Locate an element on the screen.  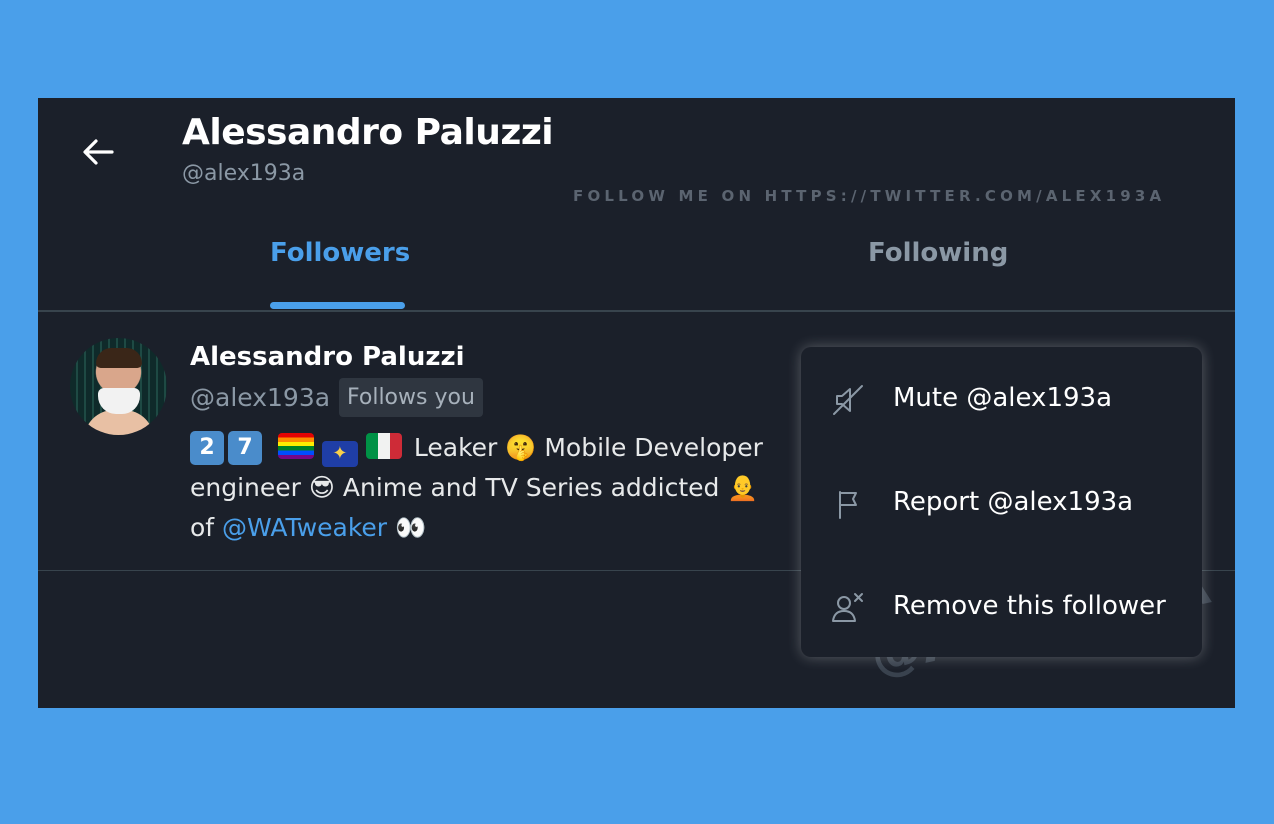
remove-follower-icon is located at coordinates (847, 607).